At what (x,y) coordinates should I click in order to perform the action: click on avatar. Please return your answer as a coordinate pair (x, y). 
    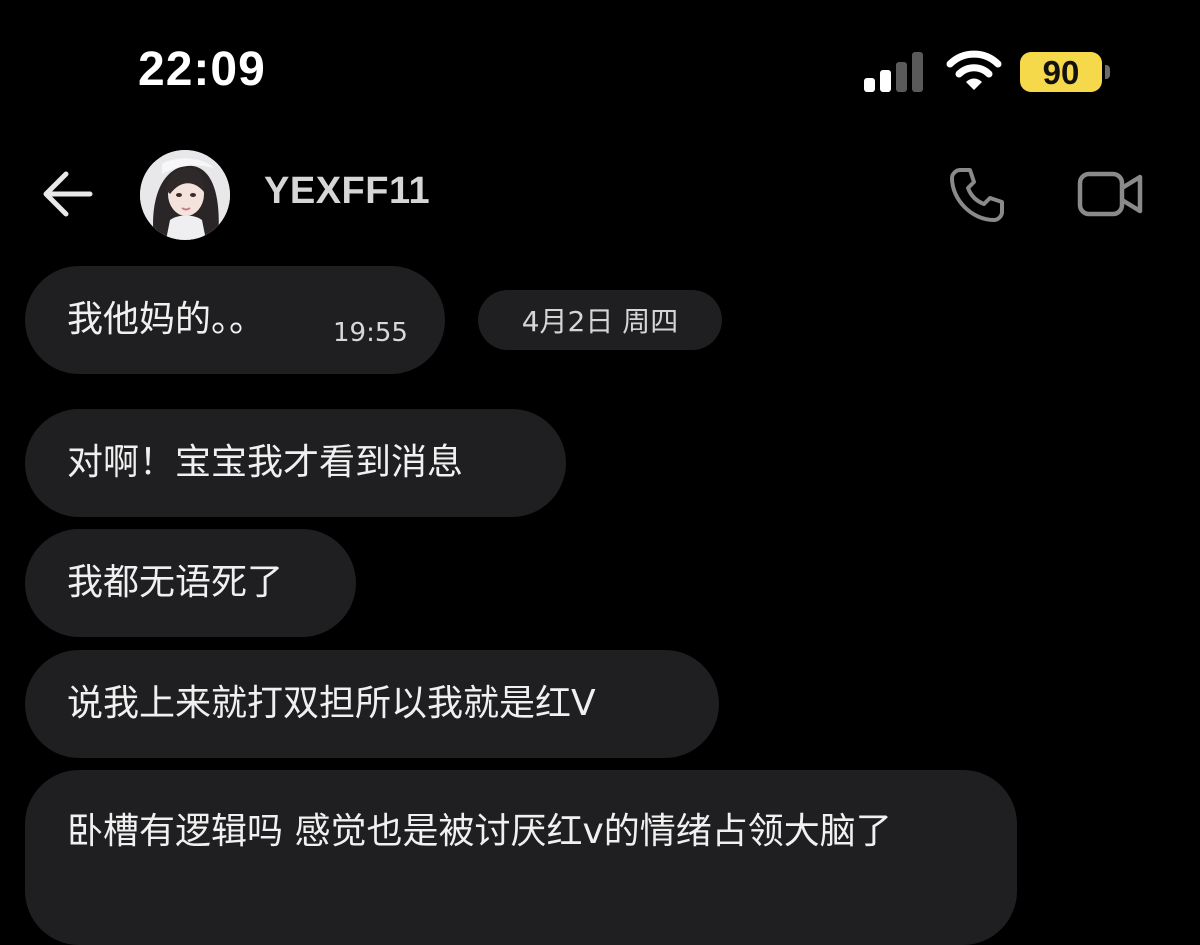
    Looking at the image, I should click on (185, 195).